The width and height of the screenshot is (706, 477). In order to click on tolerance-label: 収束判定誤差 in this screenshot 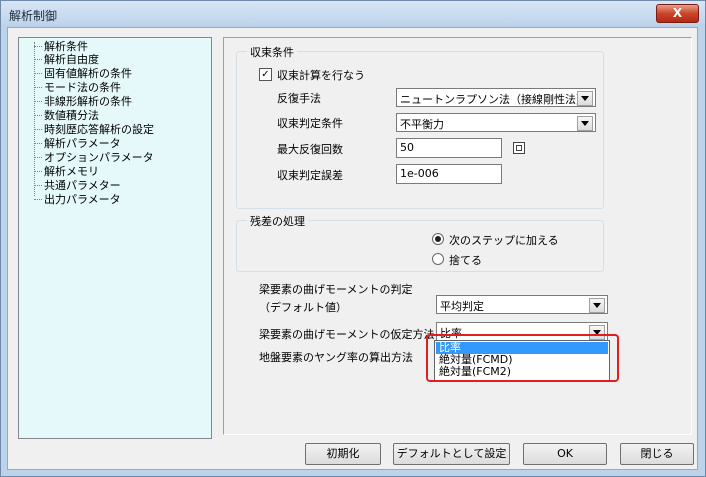, I will do `click(310, 175)`.